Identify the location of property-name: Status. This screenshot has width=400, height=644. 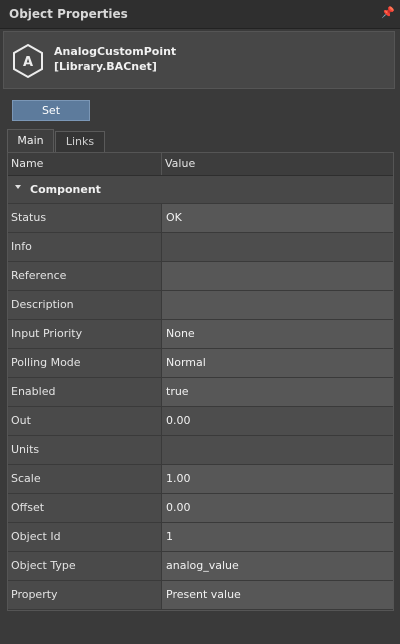
(84, 218).